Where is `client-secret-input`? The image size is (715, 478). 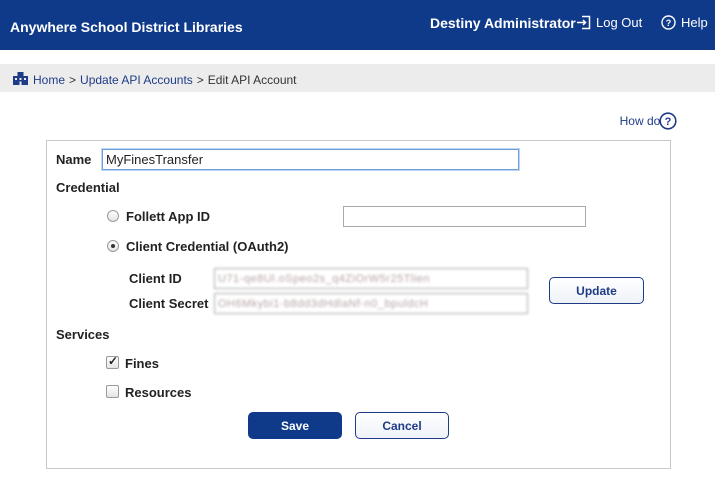 client-secret-input is located at coordinates (371, 303).